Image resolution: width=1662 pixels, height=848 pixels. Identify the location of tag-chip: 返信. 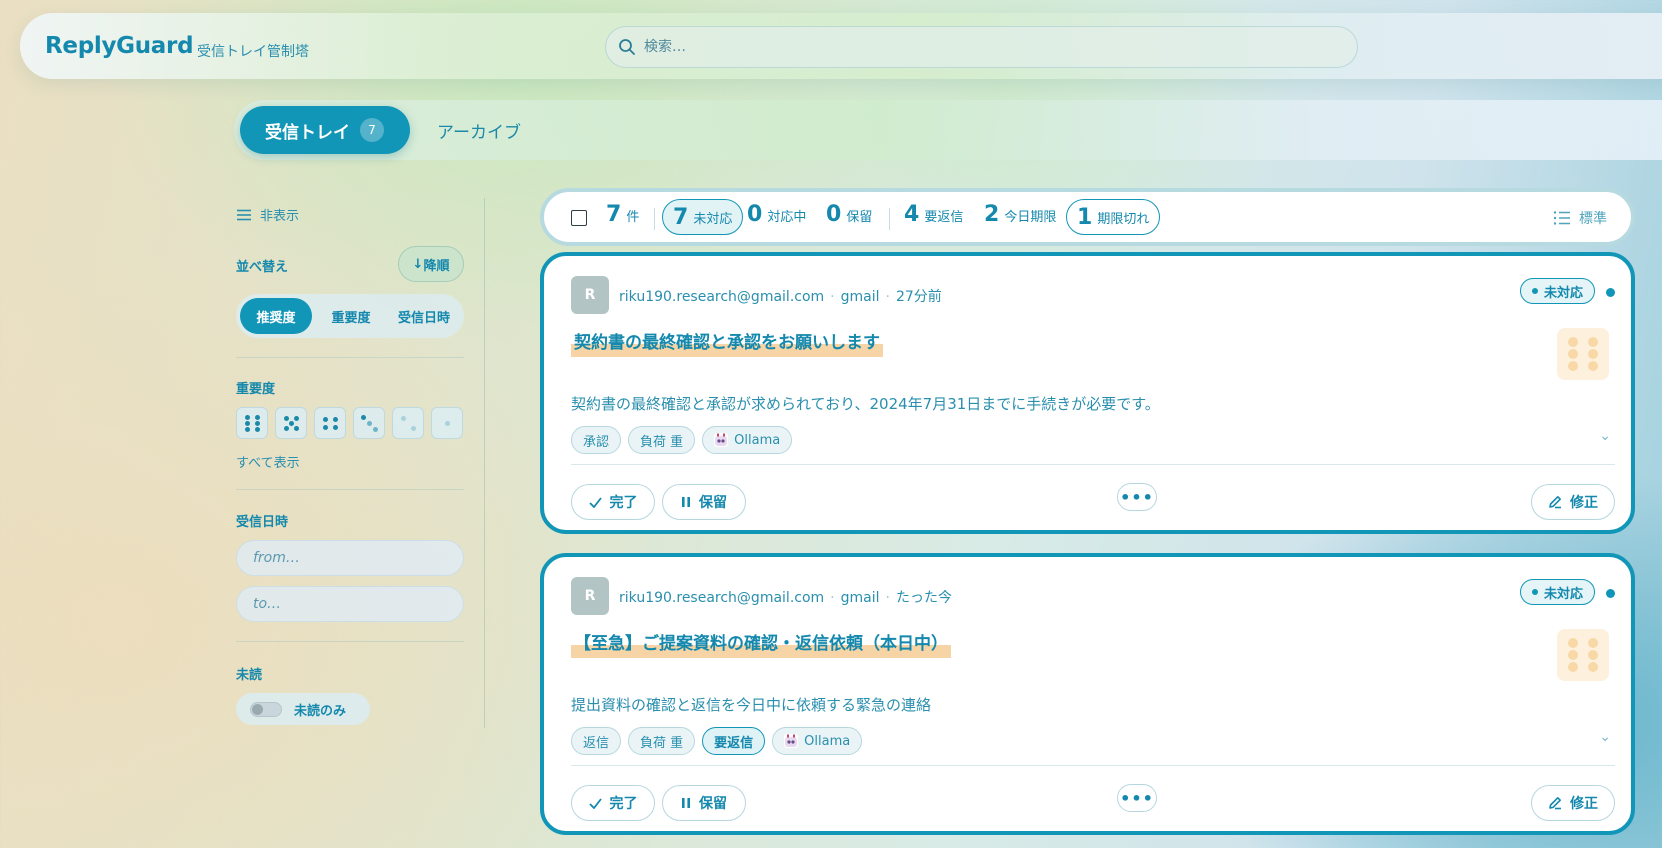
(596, 741).